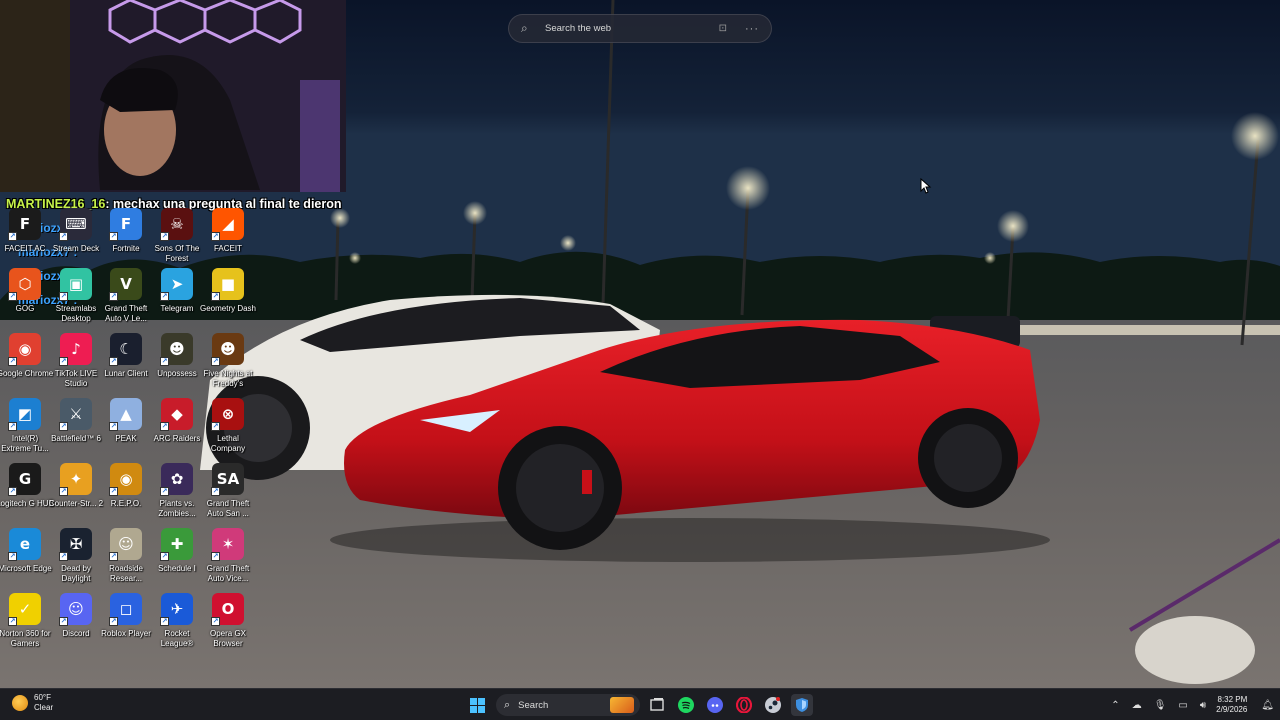 The height and width of the screenshot is (720, 1280). What do you see at coordinates (25, 231) in the screenshot?
I see `desktop-icon-faceit-ac: F ↗ FACEIT AC` at bounding box center [25, 231].